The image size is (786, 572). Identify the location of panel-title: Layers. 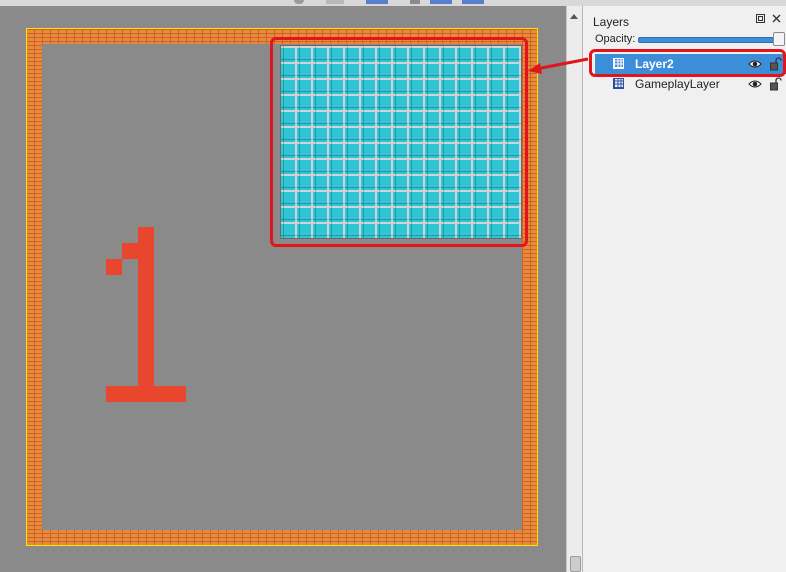
(611, 22).